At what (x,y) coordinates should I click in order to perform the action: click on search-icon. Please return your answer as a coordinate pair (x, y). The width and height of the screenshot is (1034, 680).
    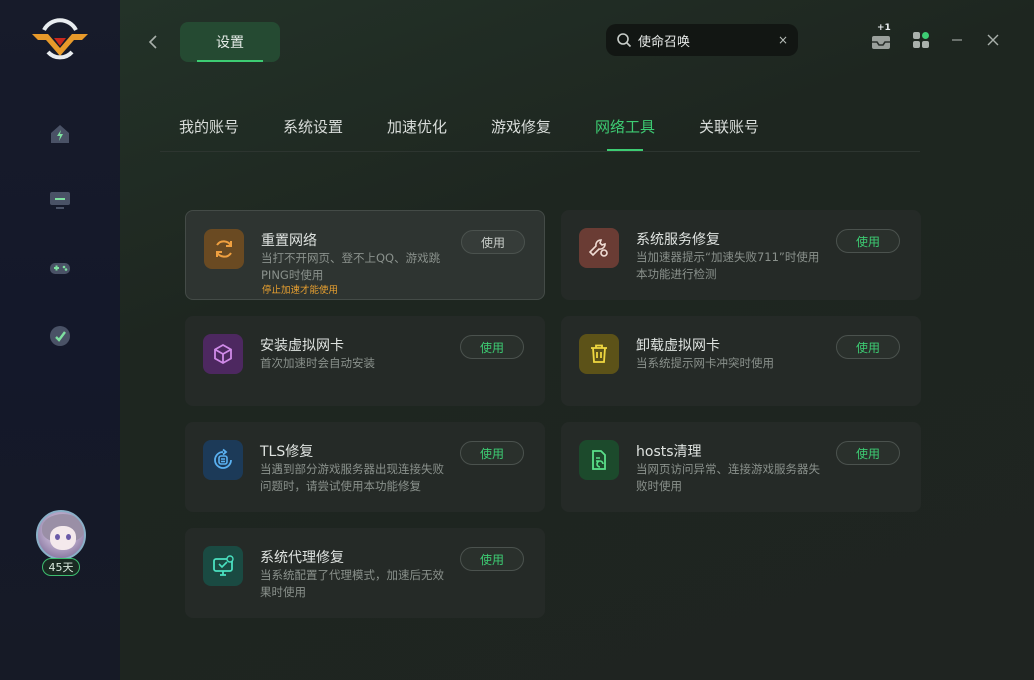
    Looking at the image, I should click on (624, 40).